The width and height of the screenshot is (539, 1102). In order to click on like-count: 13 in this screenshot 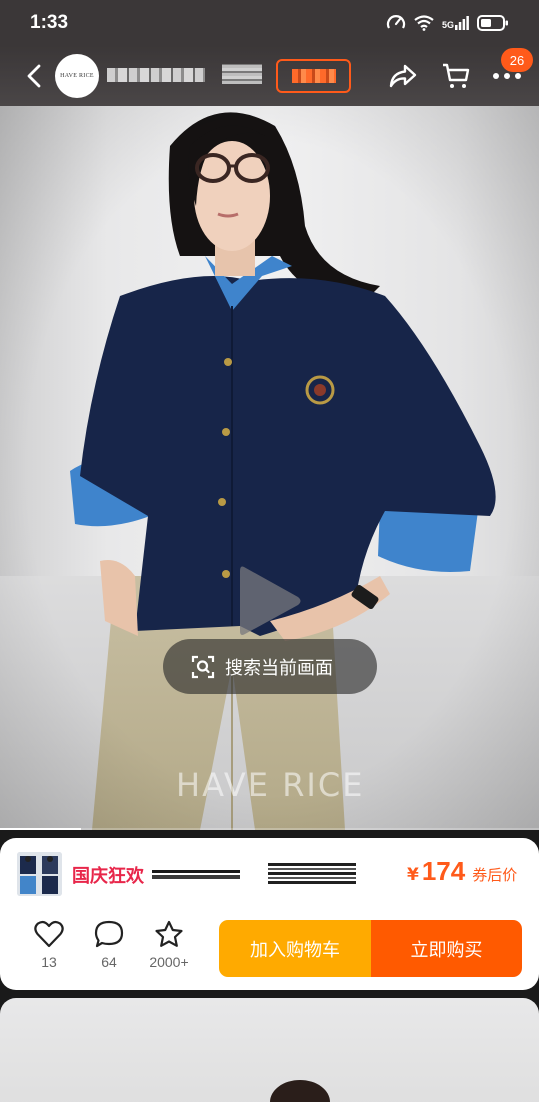, I will do `click(49, 962)`.